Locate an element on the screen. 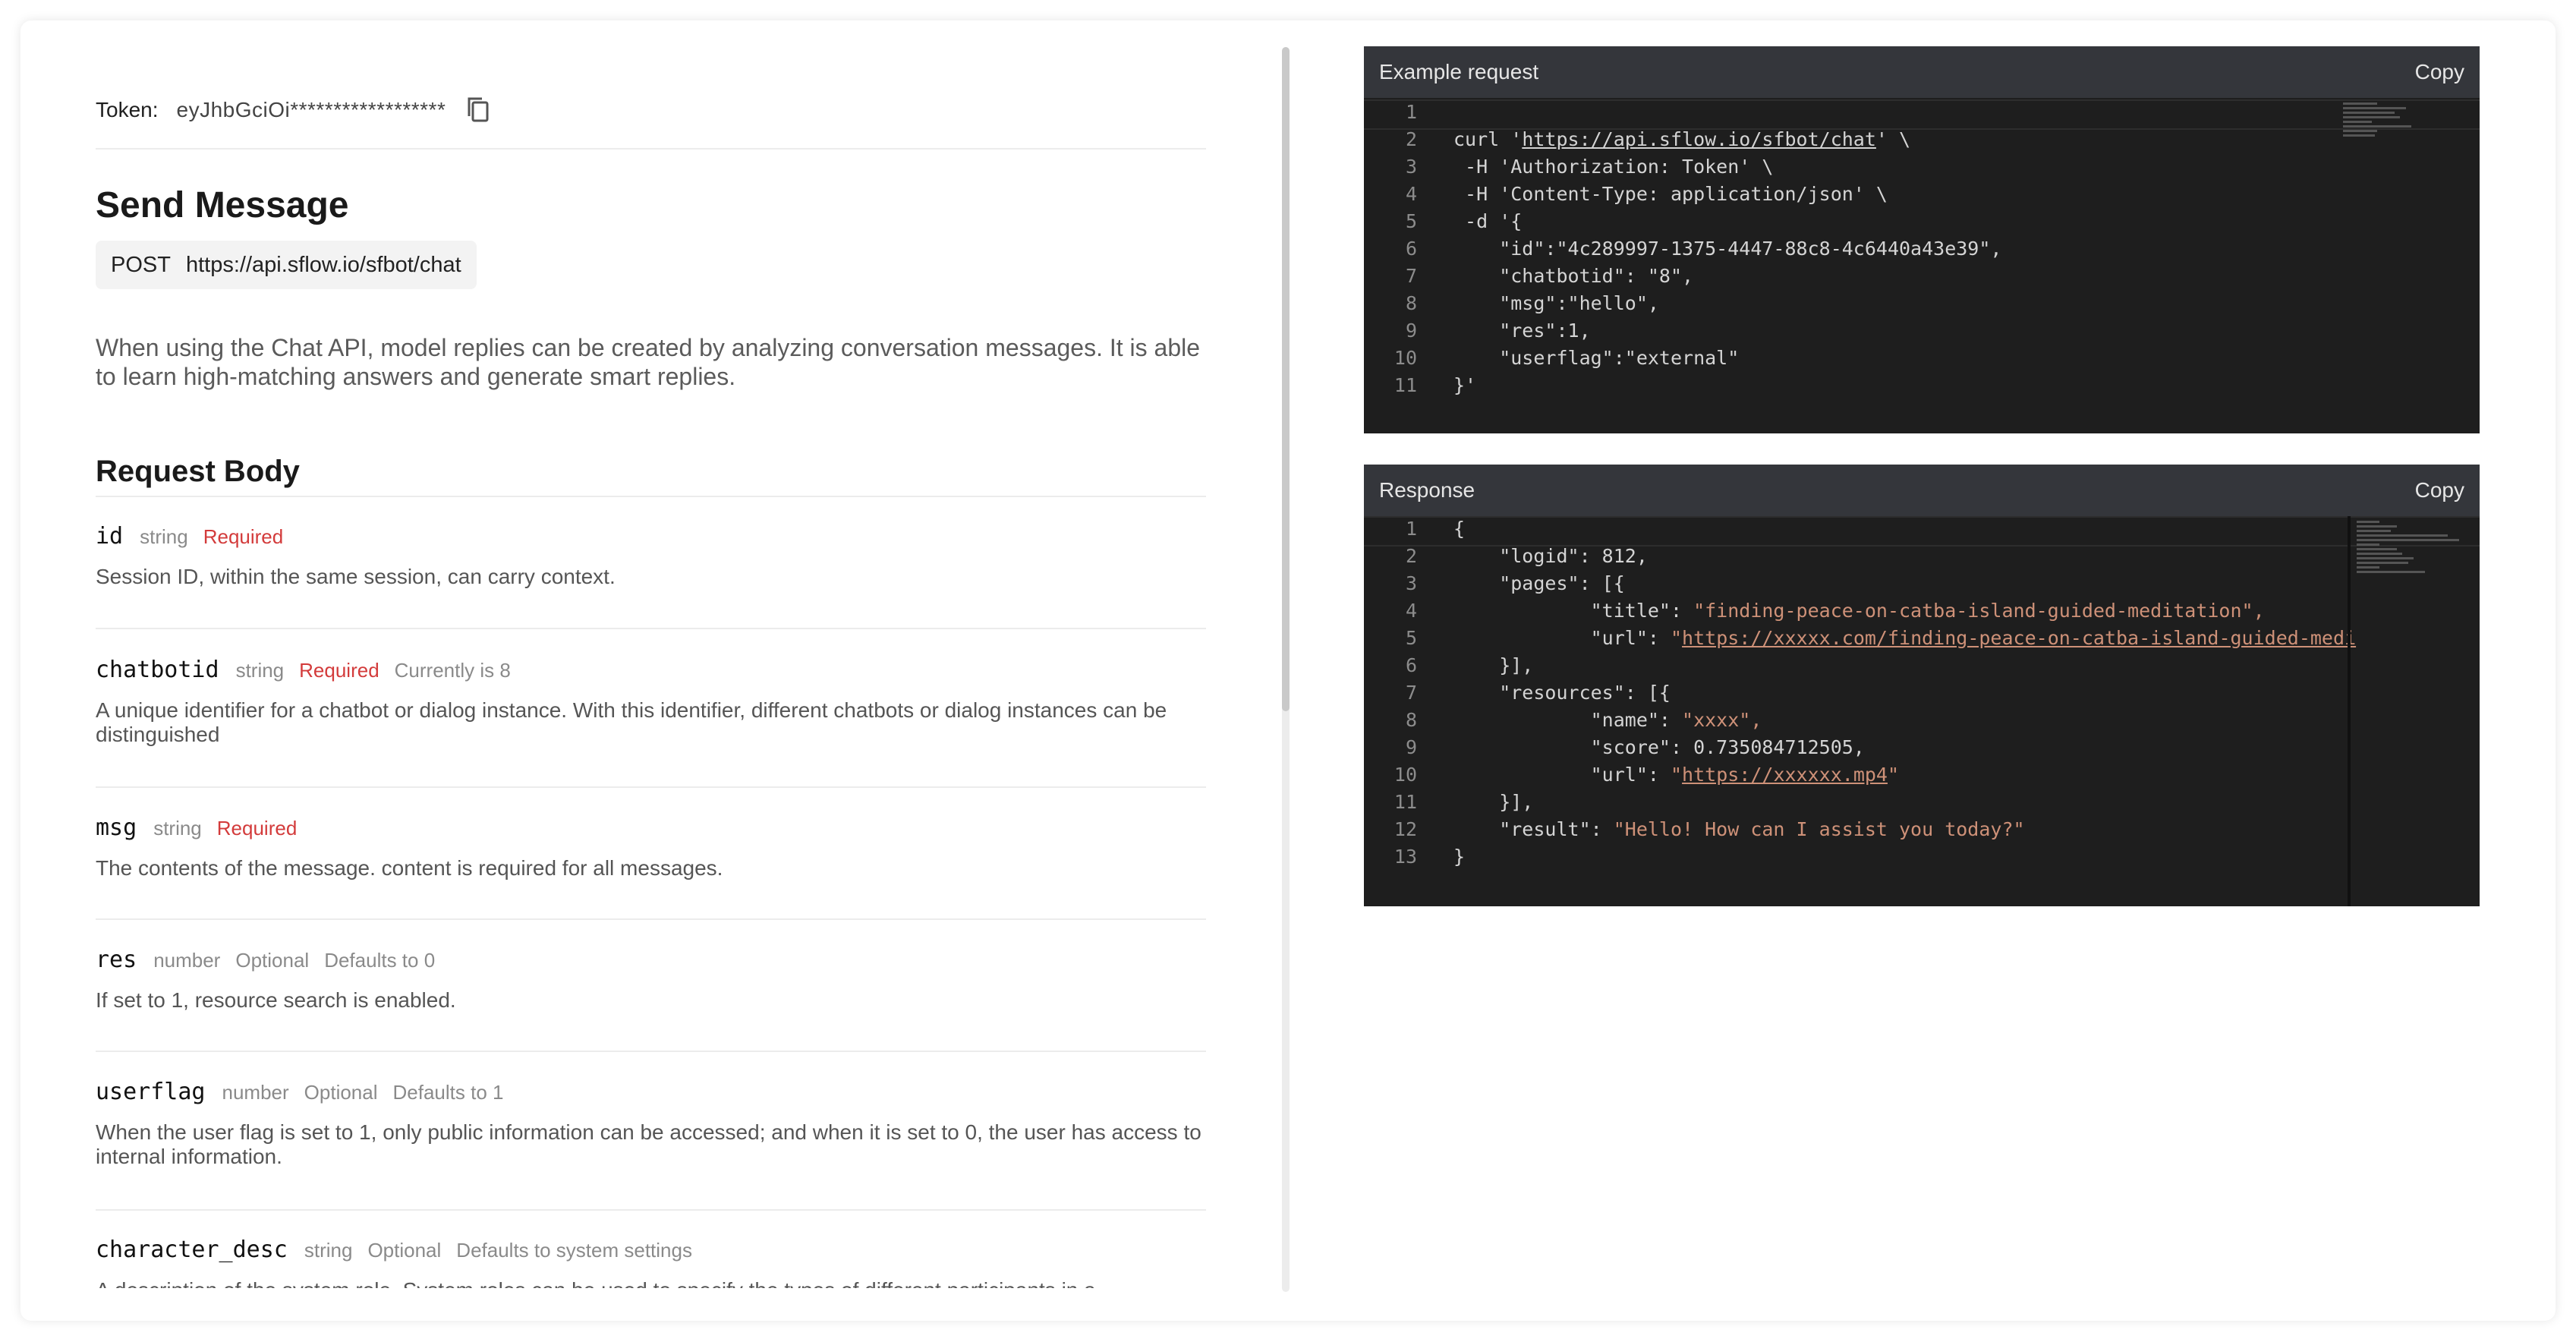  code-text: "logid": 812, is located at coordinates (1550, 556).